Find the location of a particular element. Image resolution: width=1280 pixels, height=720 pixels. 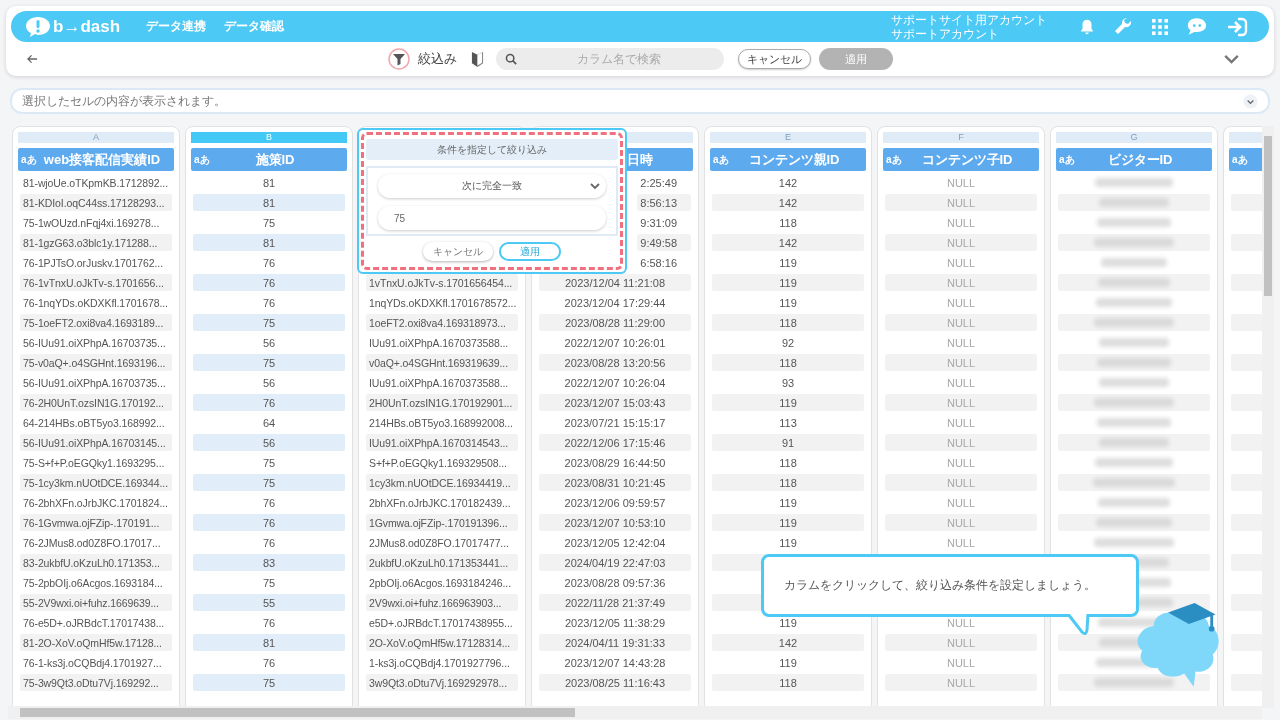

column-letter: A is located at coordinates (96, 137).